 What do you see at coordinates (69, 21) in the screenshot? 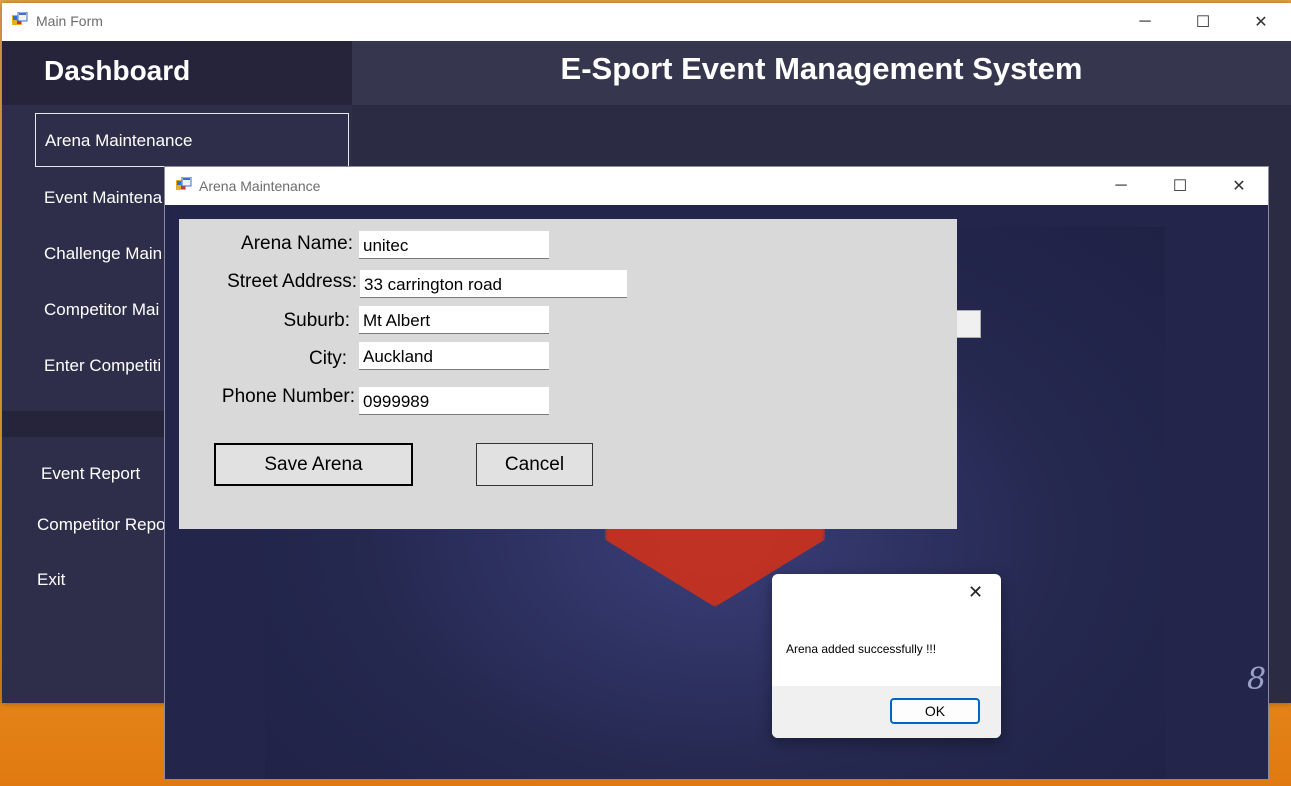
I see `main-window-title: Main Form` at bounding box center [69, 21].